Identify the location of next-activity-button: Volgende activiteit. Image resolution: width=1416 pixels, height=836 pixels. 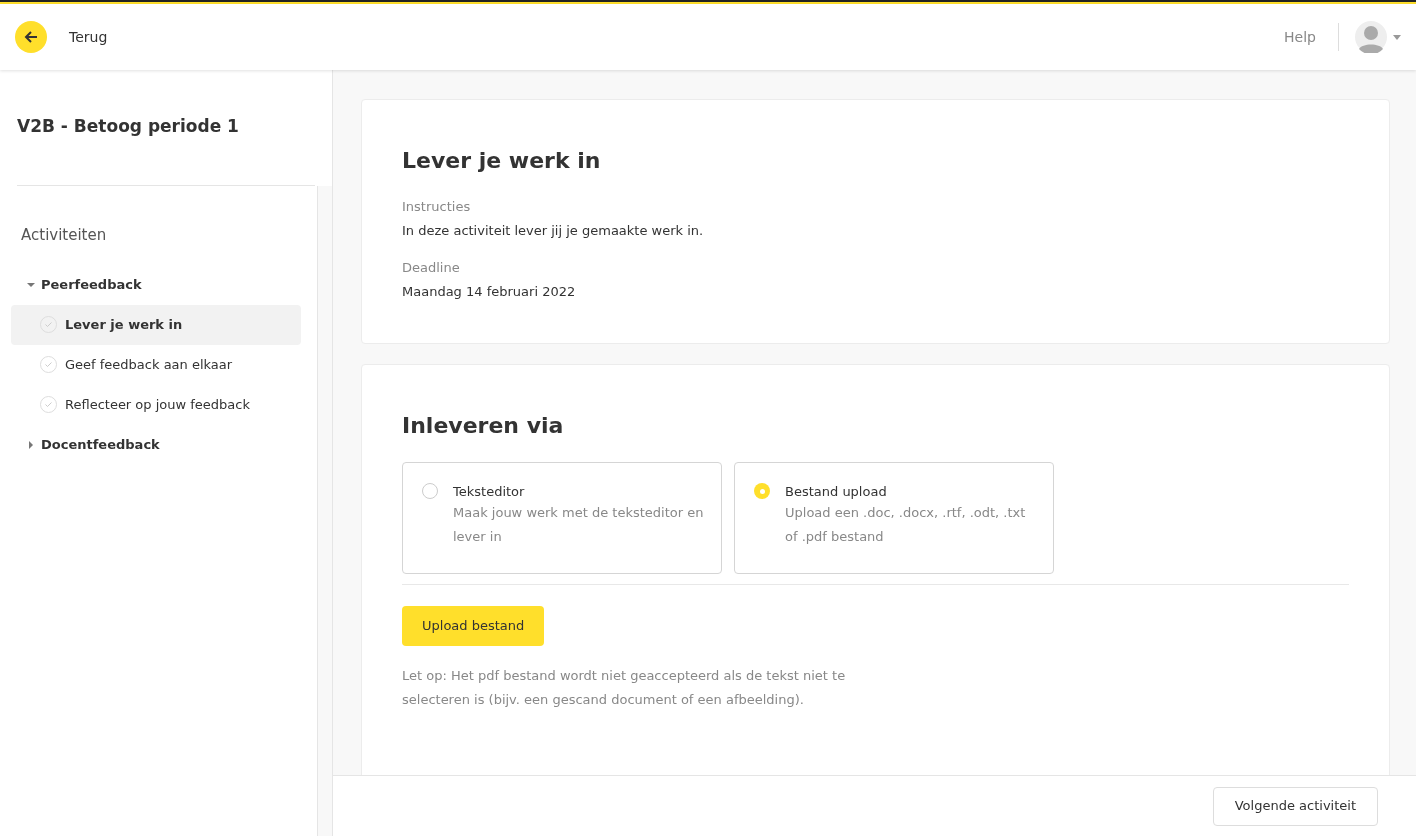
(1295, 806).